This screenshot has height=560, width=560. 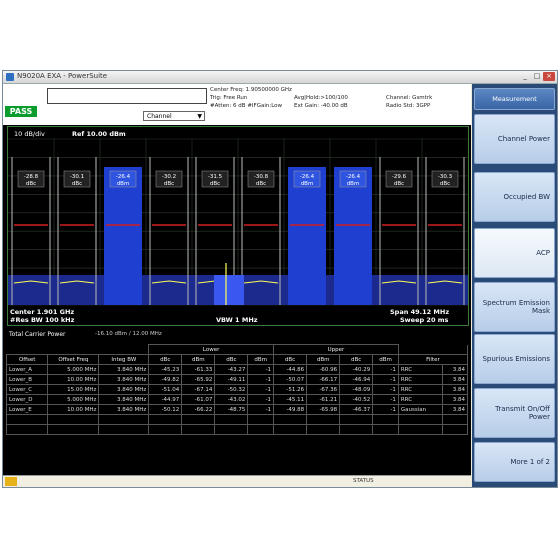 I want to click on chevron-down-icon: ▼, so click(x=199, y=116).